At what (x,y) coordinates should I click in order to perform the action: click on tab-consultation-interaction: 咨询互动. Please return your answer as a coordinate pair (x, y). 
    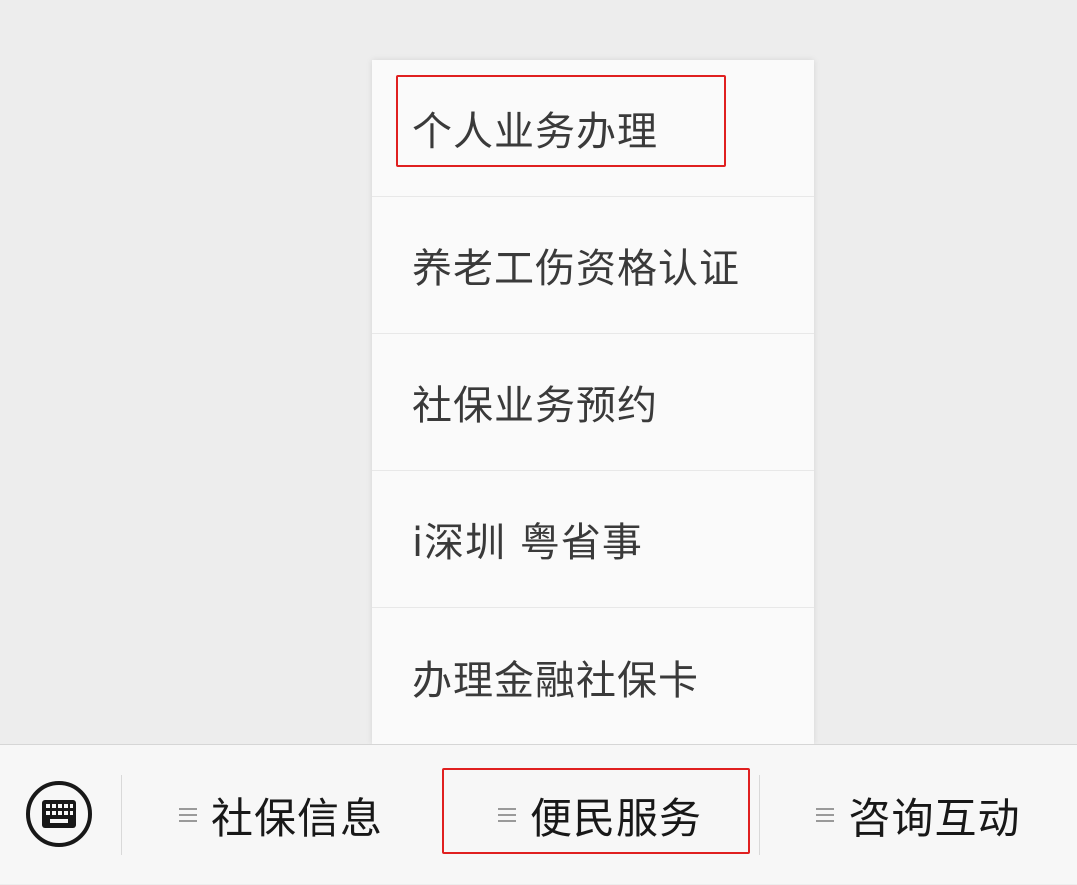
    Looking at the image, I should click on (918, 815).